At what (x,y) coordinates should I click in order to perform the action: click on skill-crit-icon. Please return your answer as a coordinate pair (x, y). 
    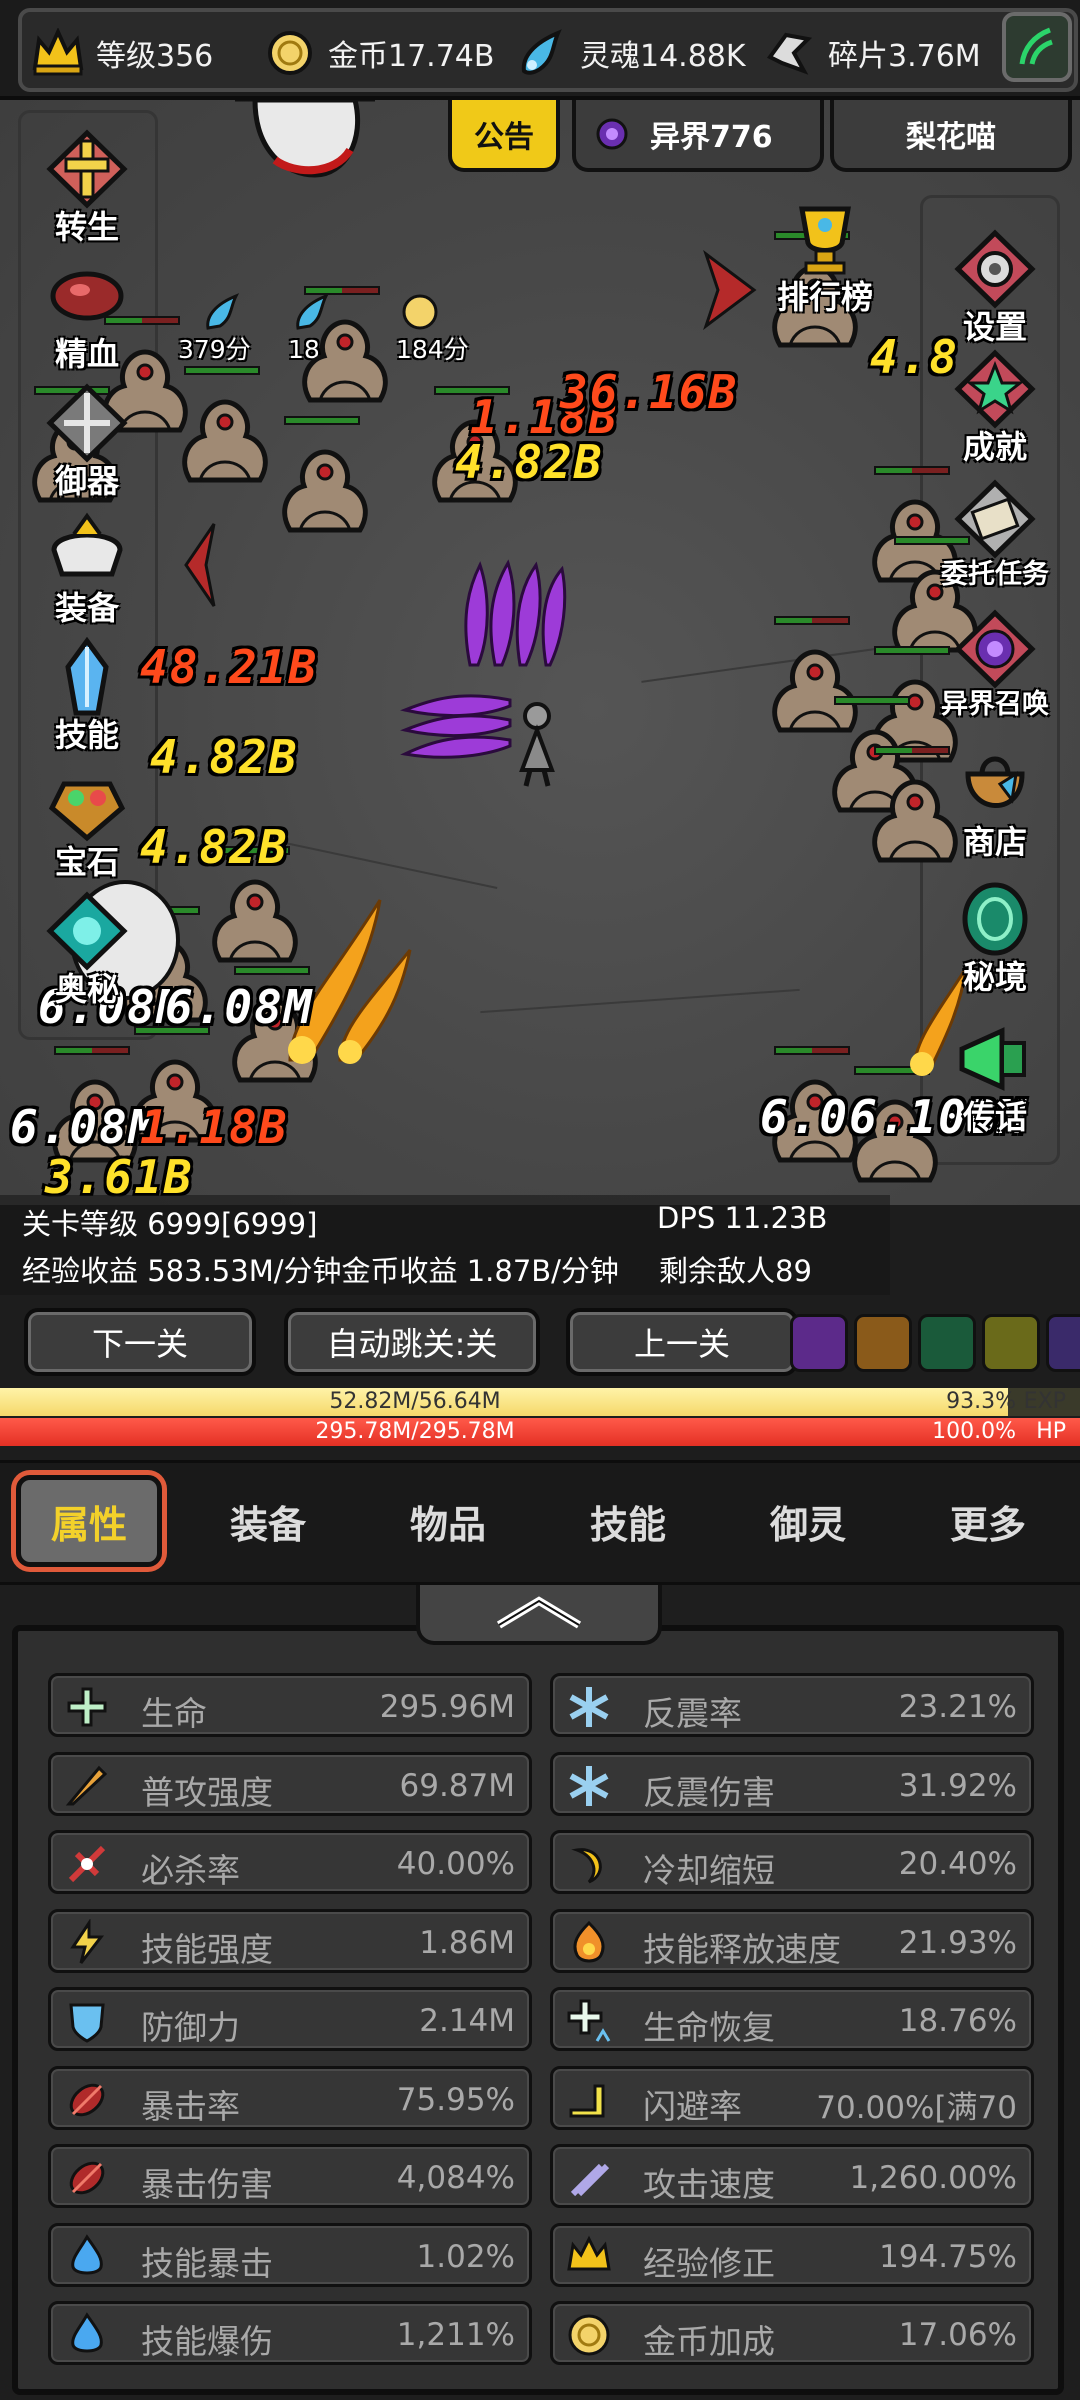
    Looking at the image, I should click on (87, 2257).